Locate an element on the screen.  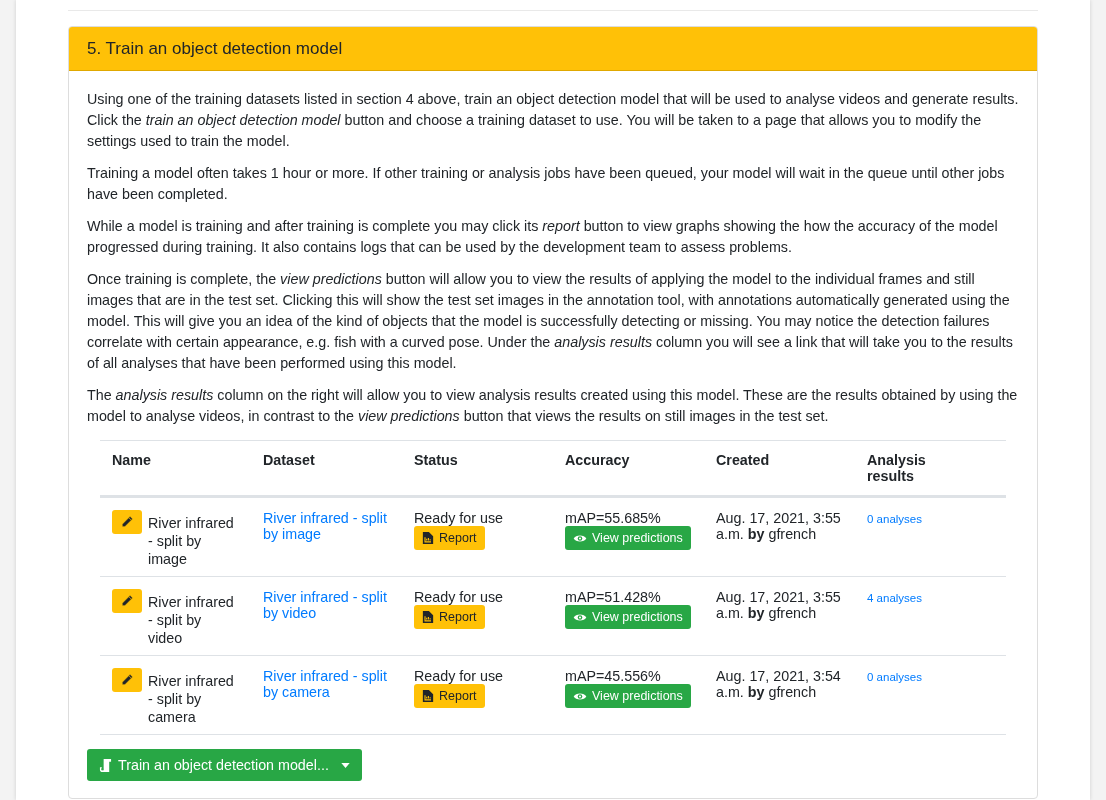
caret-icon is located at coordinates (345, 765).